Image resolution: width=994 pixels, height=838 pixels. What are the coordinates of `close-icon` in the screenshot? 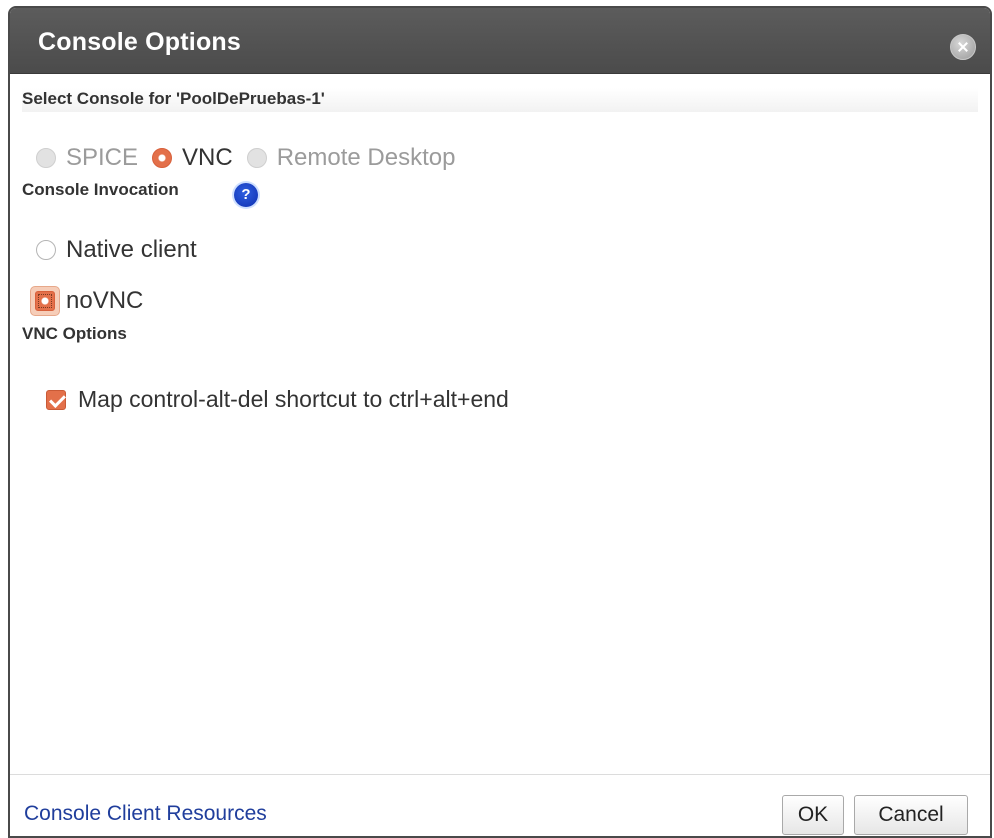 It's located at (963, 47).